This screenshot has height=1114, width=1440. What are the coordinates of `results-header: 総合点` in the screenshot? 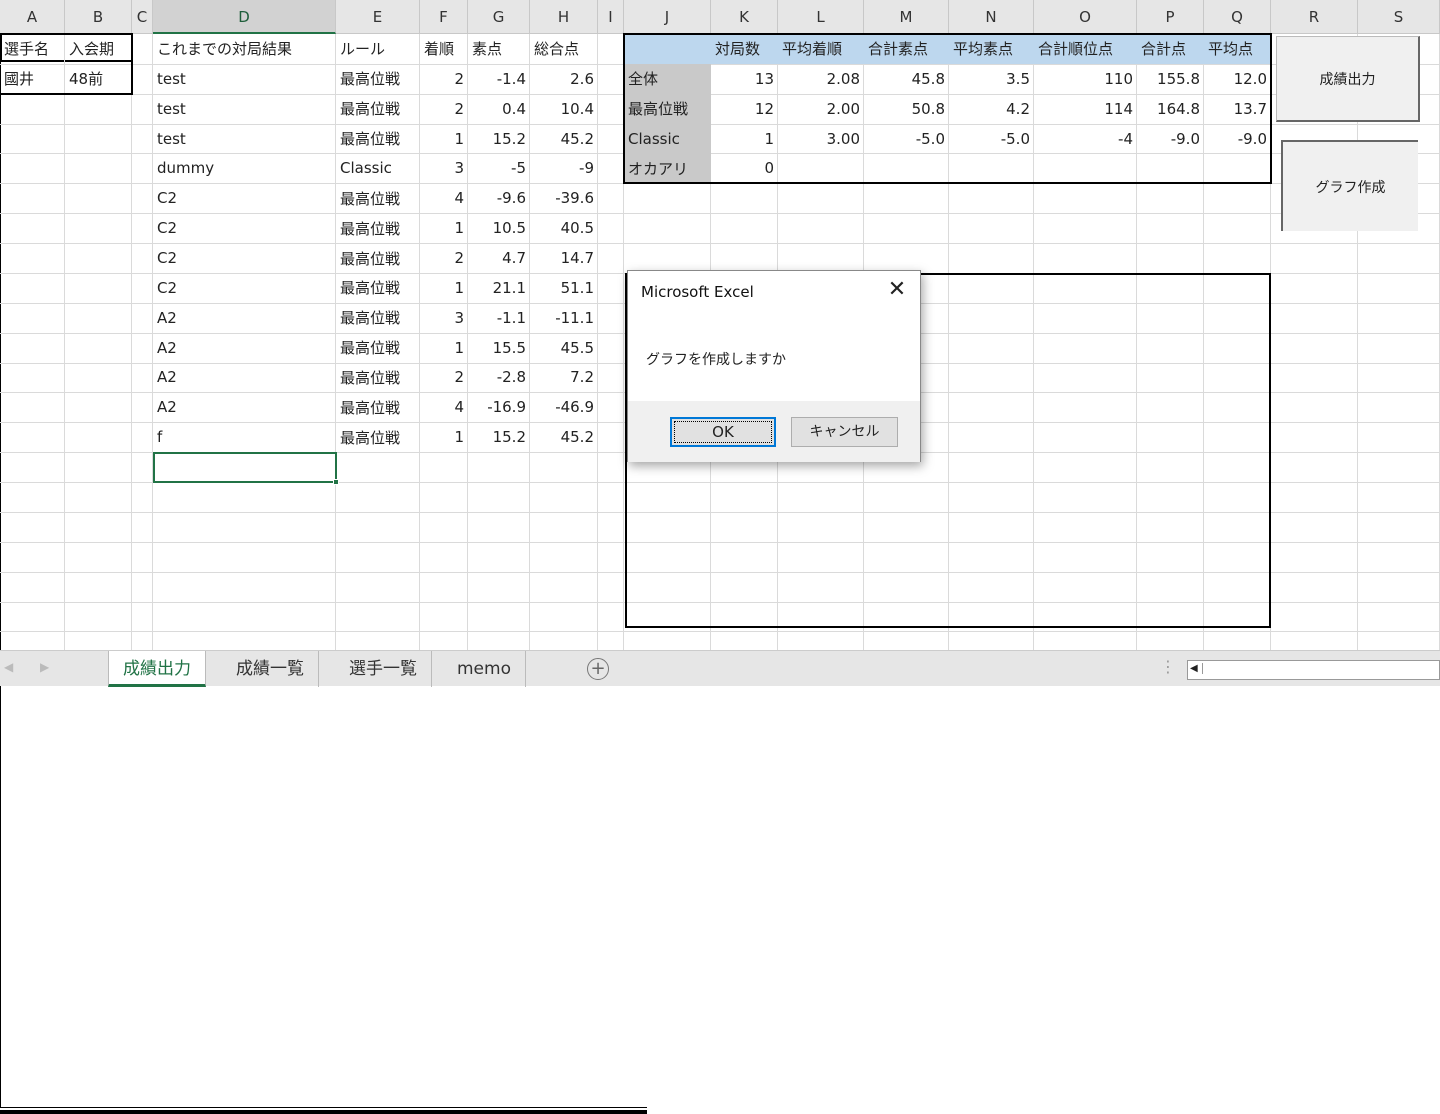 It's located at (564, 49).